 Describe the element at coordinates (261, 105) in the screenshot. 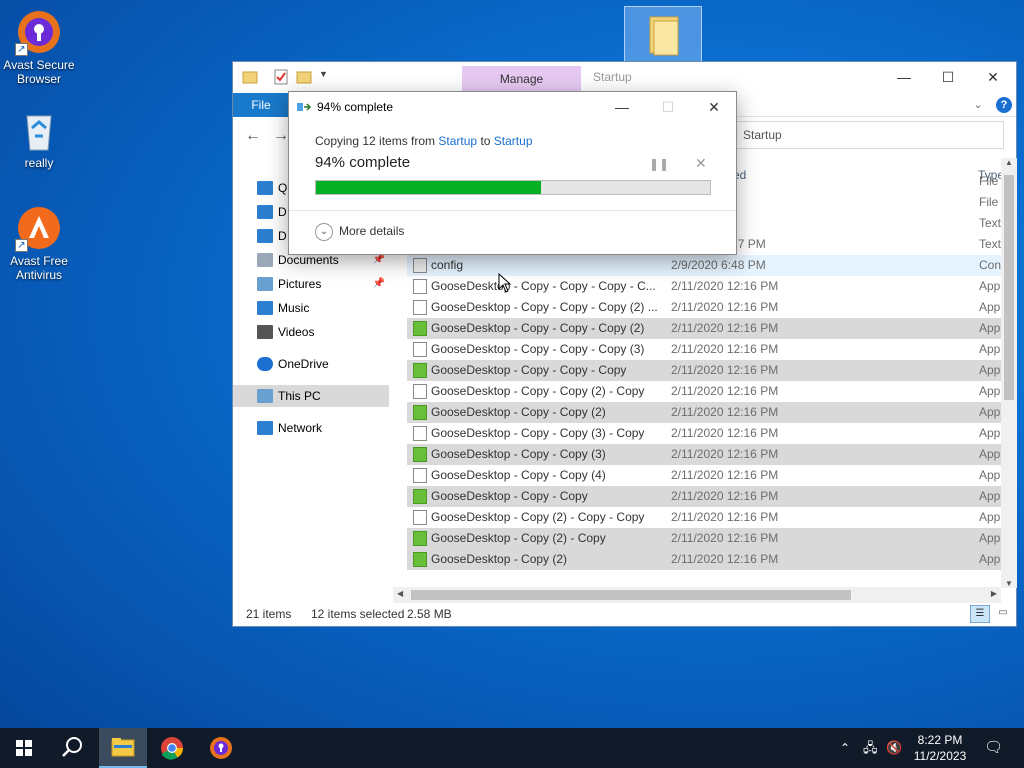

I see `file-tab: File` at that location.